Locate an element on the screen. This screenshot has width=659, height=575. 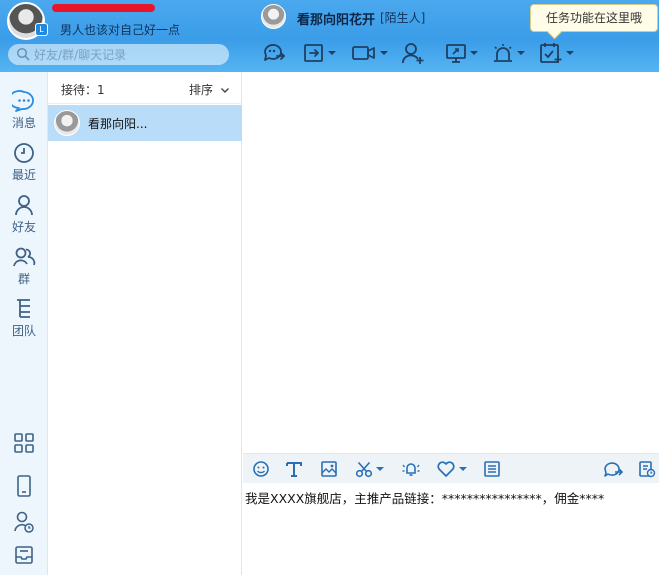
video-call-button is located at coordinates (369, 53).